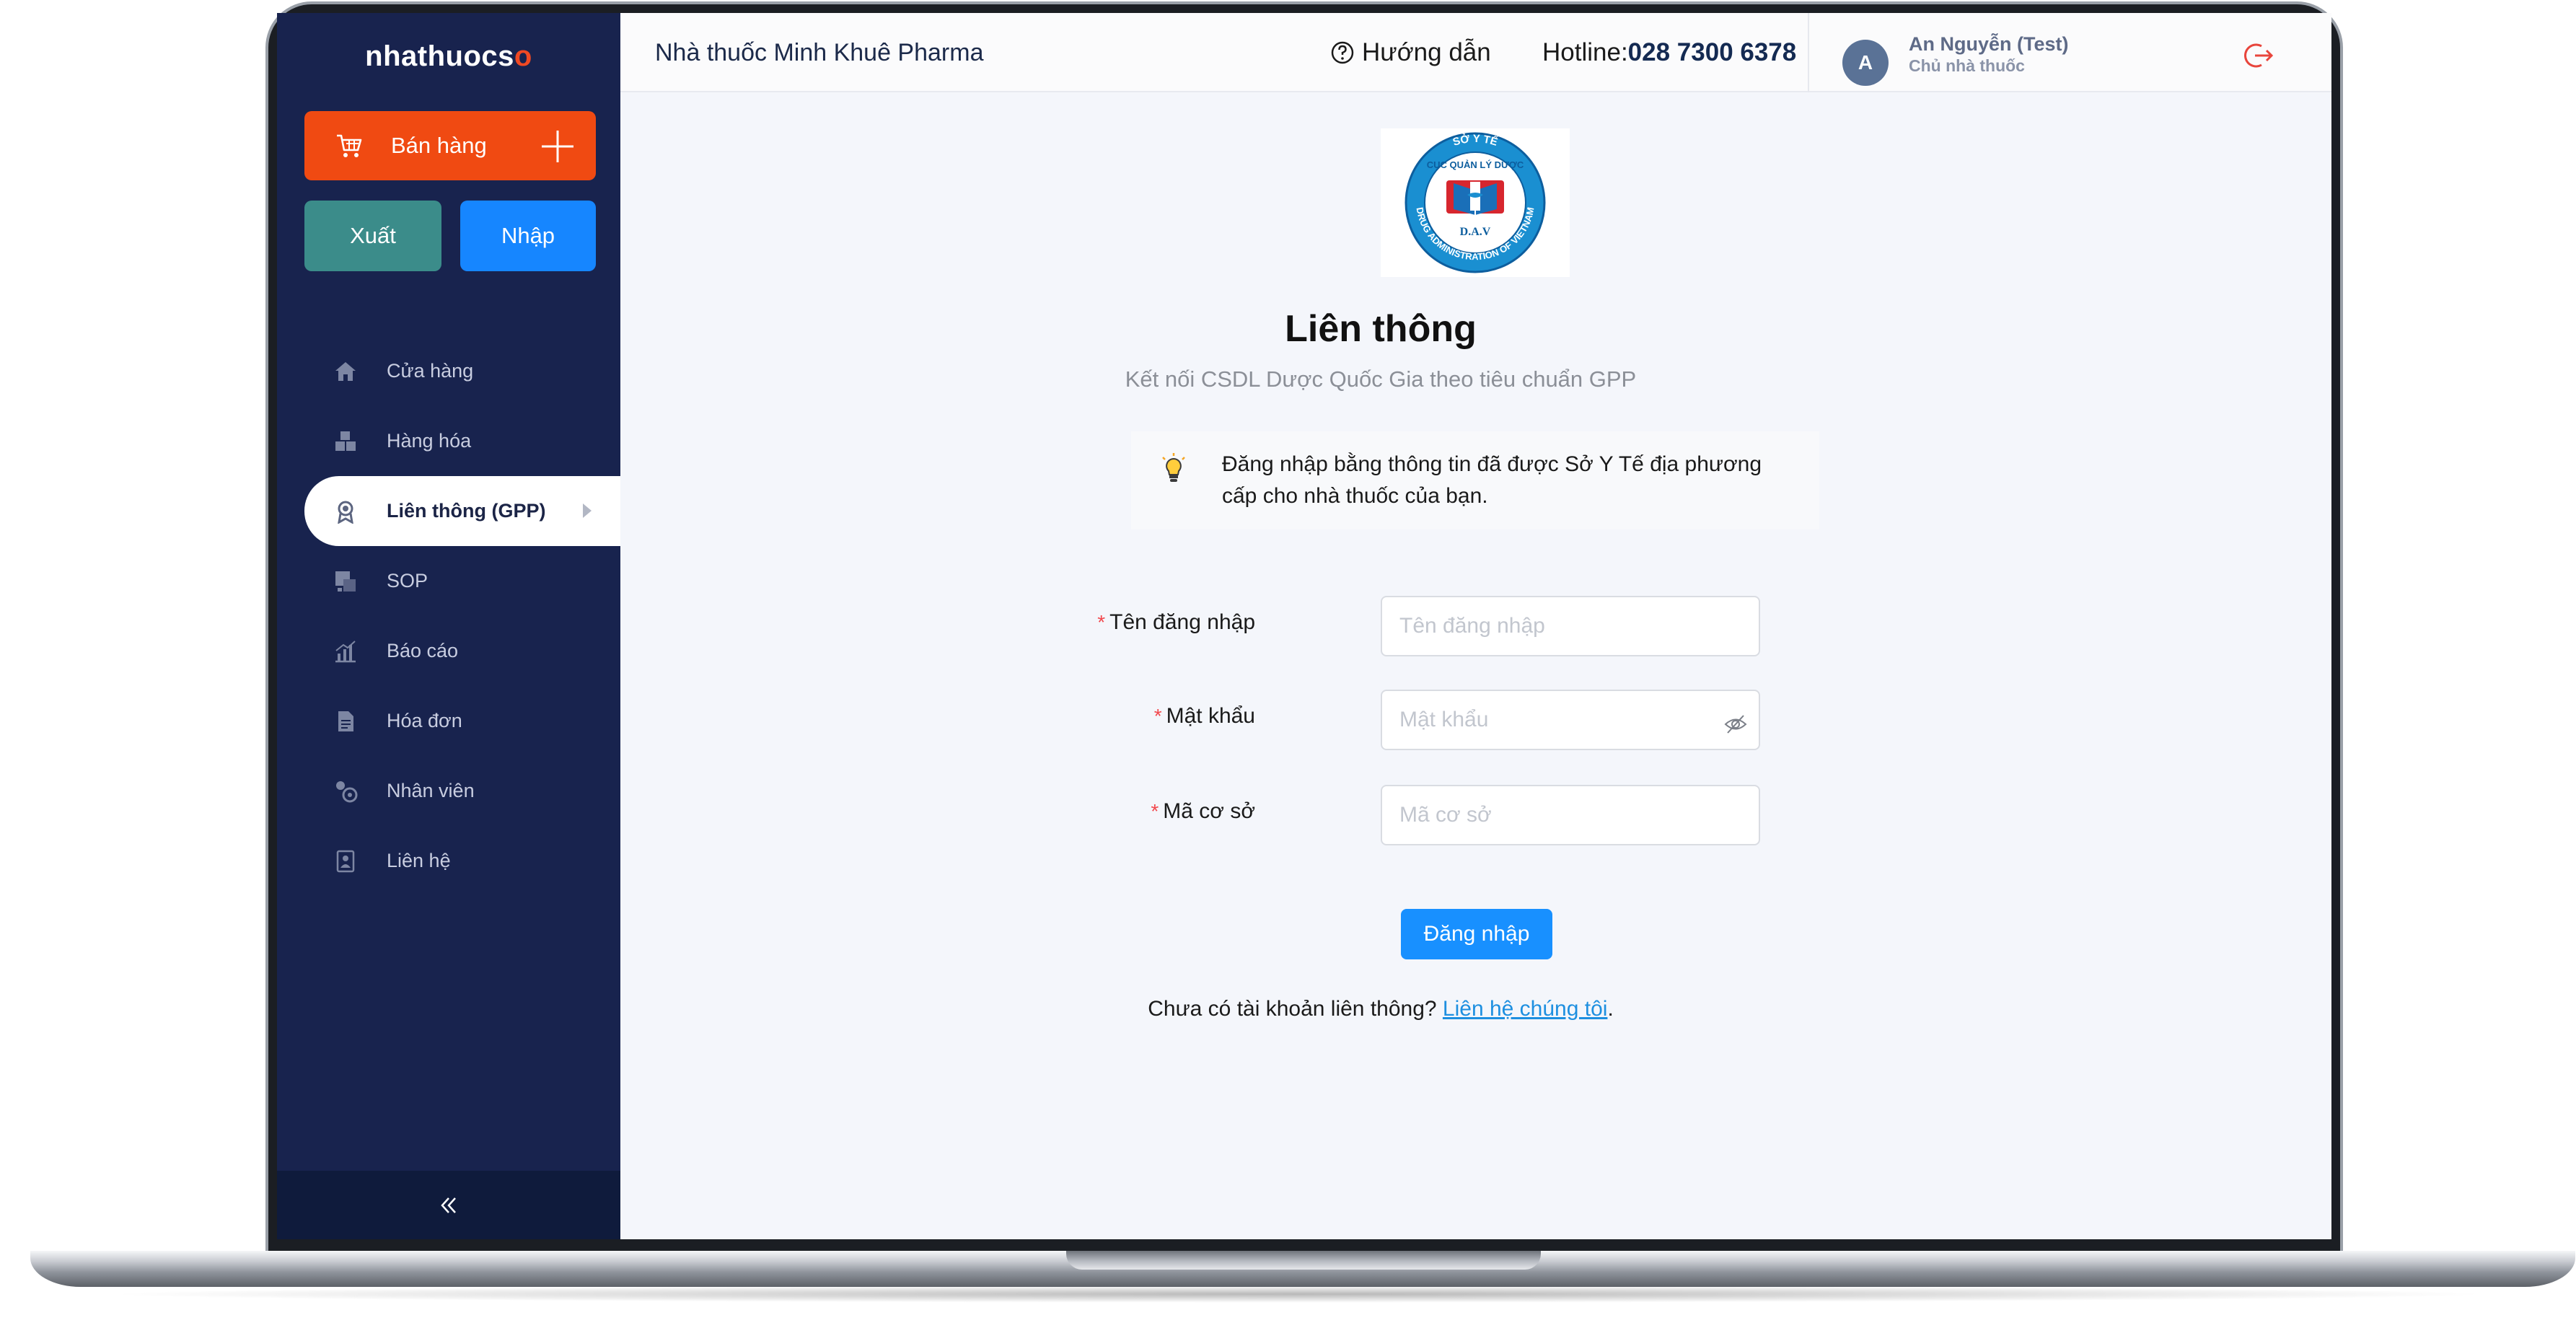 This screenshot has width=2576, height=1328. I want to click on sidebar-item-label: Liên thông (GPP), so click(466, 511).